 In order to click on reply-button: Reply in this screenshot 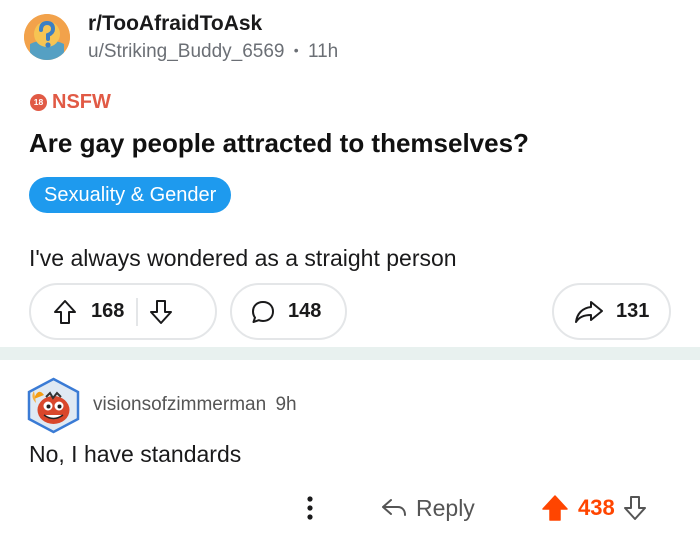, I will do `click(427, 508)`.